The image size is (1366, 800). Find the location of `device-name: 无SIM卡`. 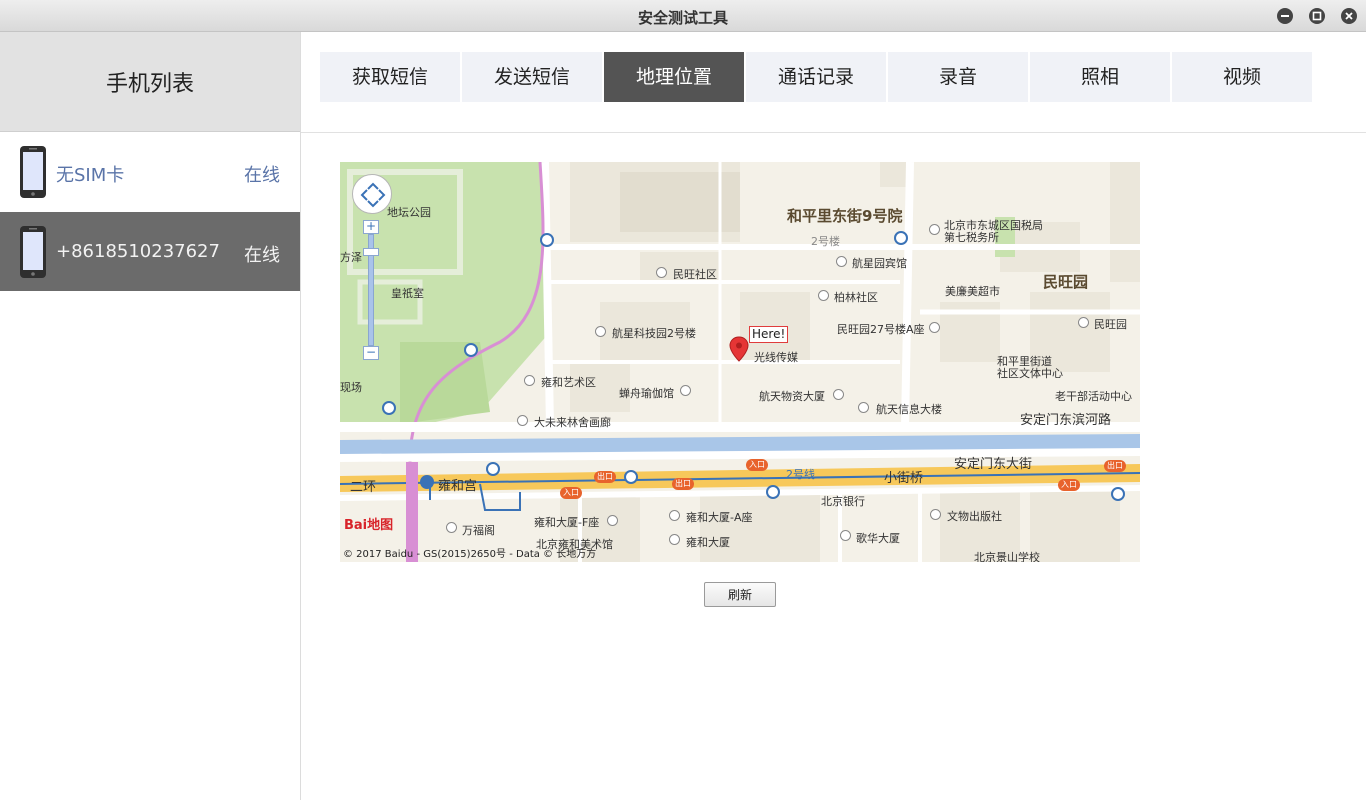

device-name: 无SIM卡 is located at coordinates (90, 175).